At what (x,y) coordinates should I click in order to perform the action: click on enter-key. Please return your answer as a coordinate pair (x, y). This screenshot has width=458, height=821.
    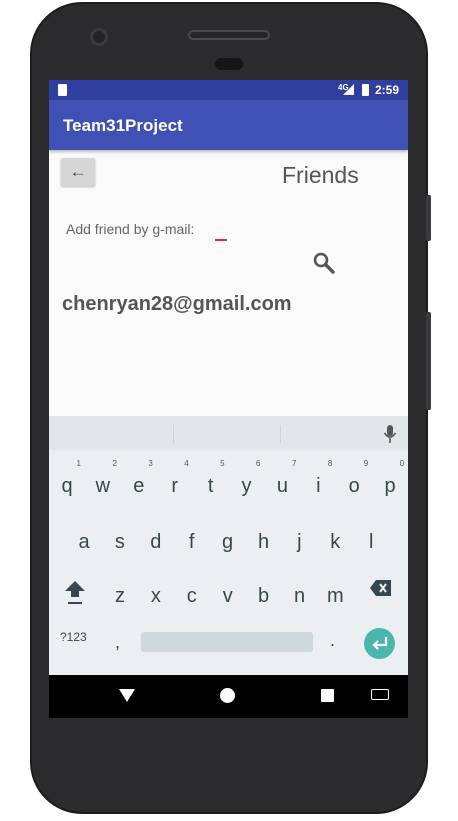
    Looking at the image, I should click on (379, 643).